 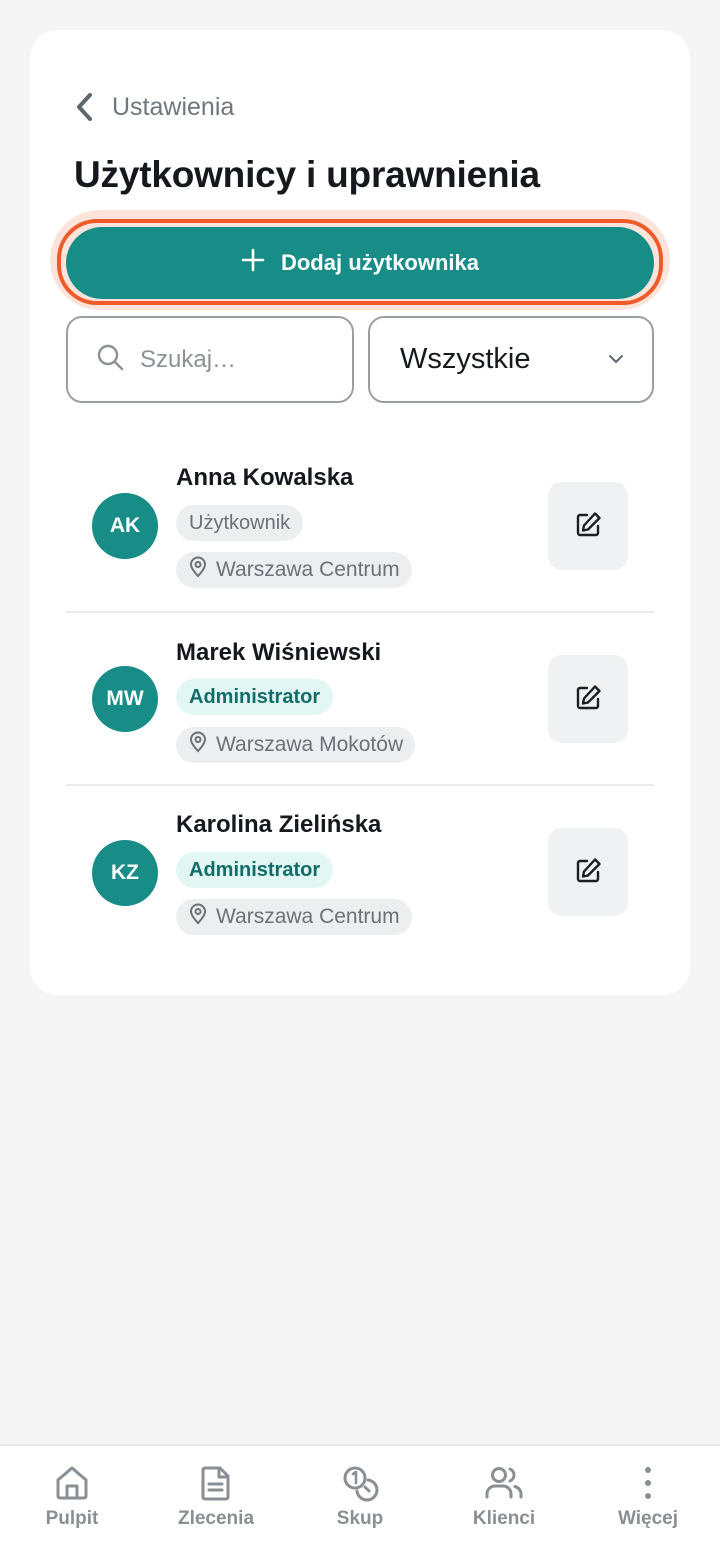 What do you see at coordinates (216, 1518) in the screenshot?
I see `nav-label: Zlecenia` at bounding box center [216, 1518].